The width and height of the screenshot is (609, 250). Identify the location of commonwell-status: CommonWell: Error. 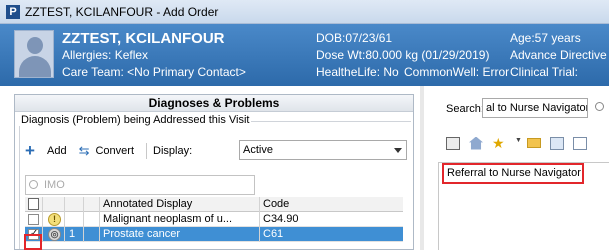
(457, 72).